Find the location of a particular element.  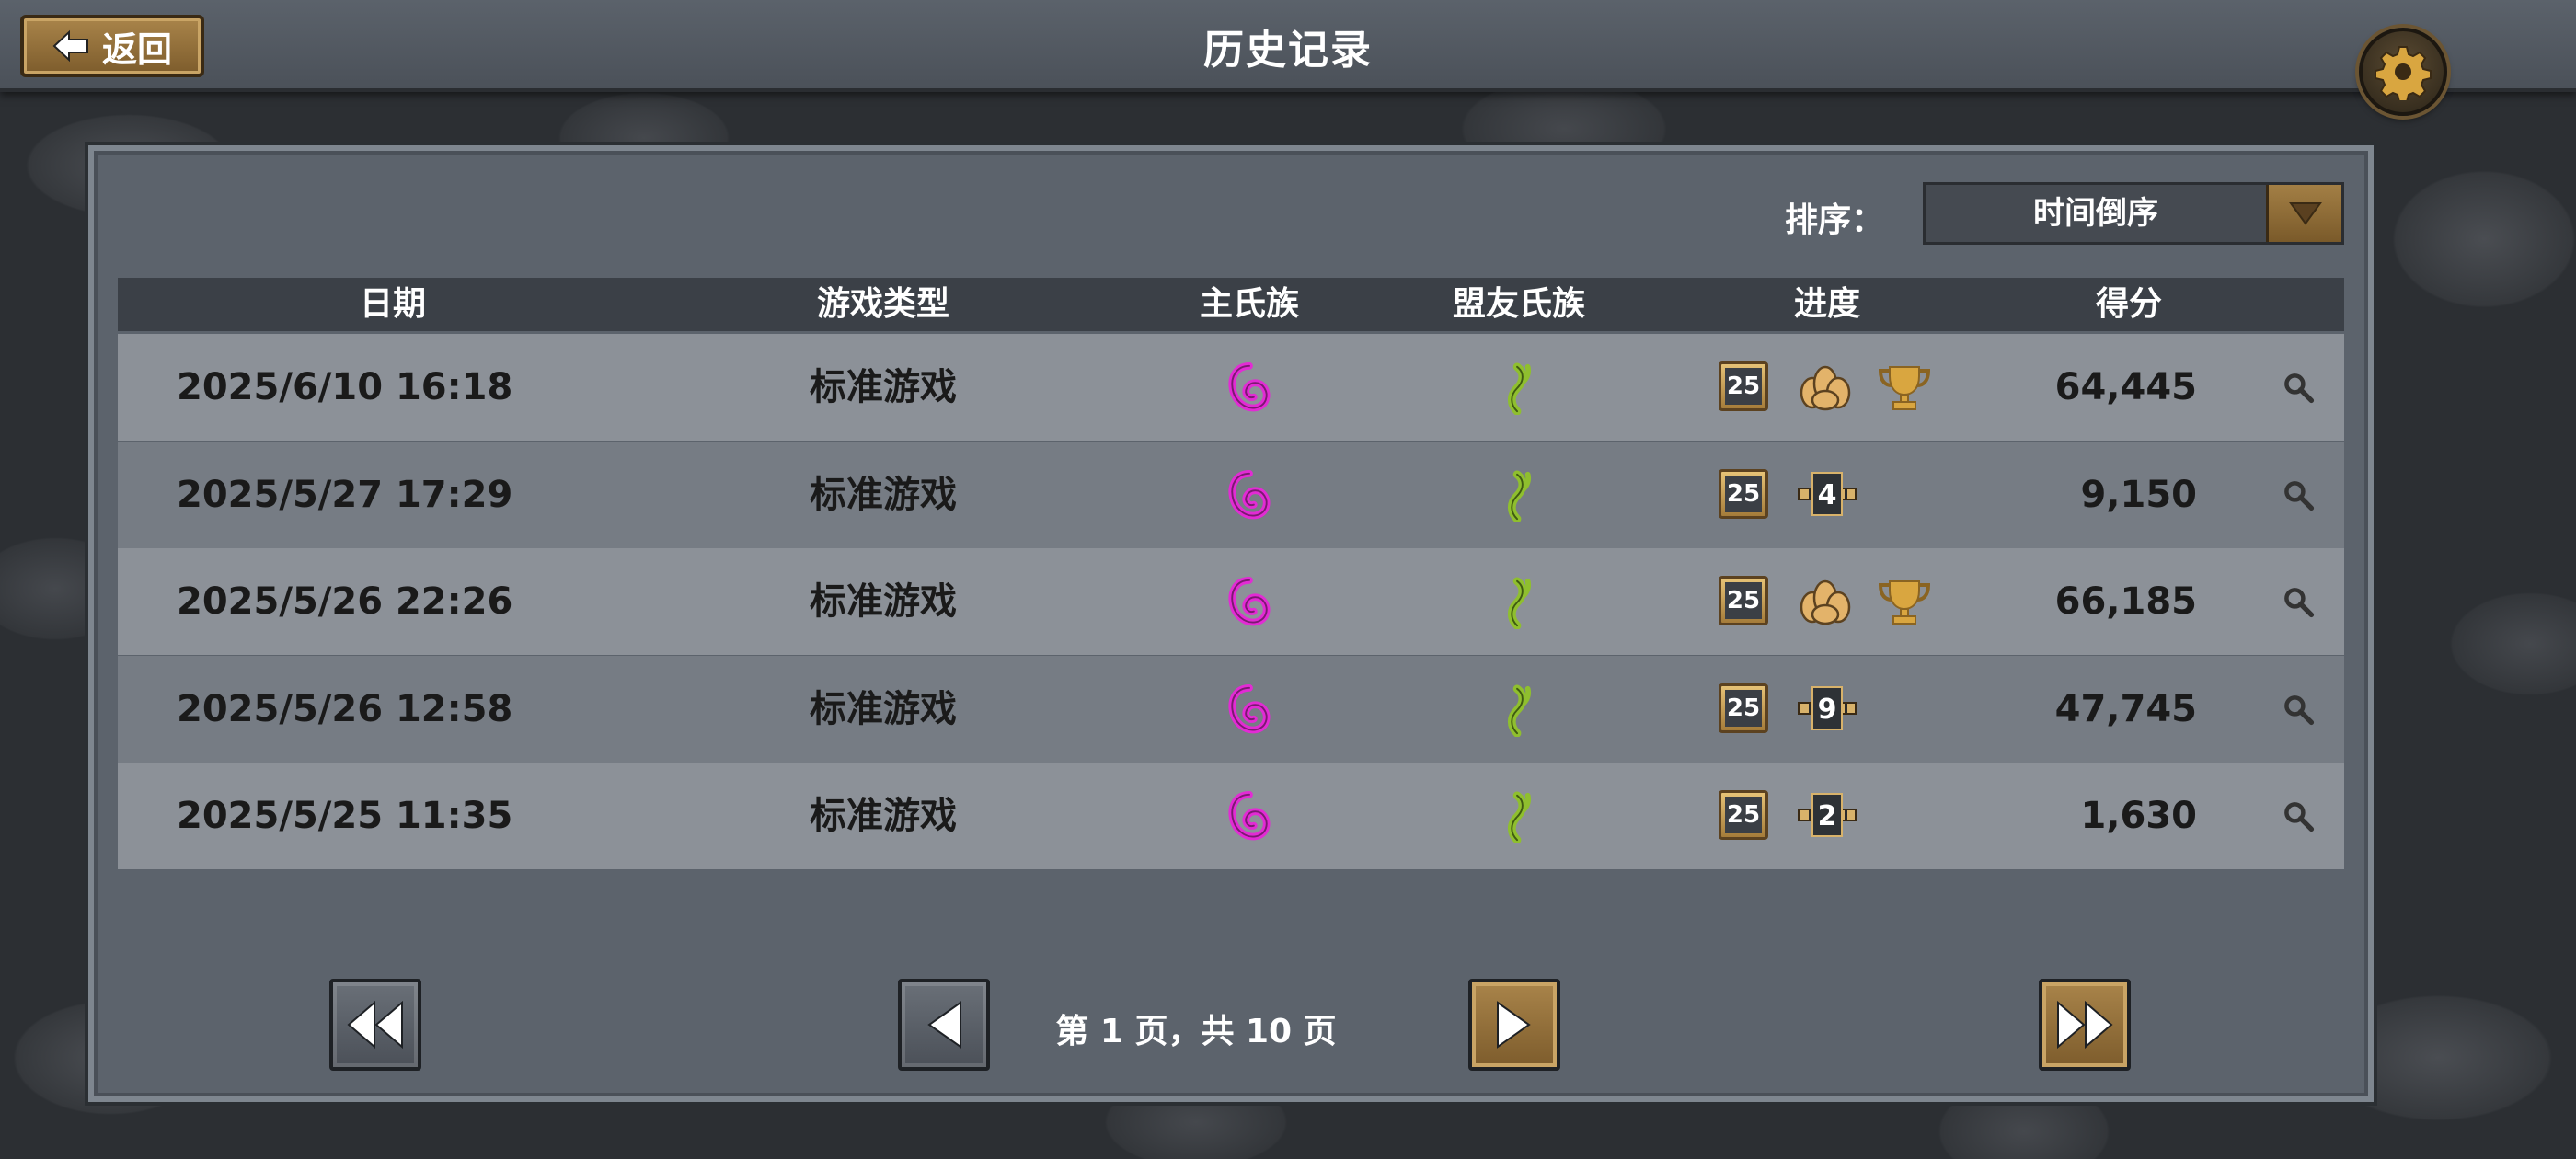

date-cell: 2025/5/26 12:58 is located at coordinates (345, 708).